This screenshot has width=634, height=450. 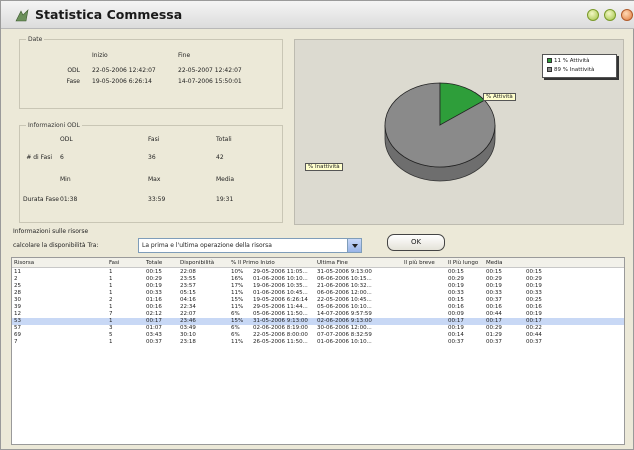 What do you see at coordinates (184, 55) in the screenshot?
I see `date-col-end: Fine` at bounding box center [184, 55].